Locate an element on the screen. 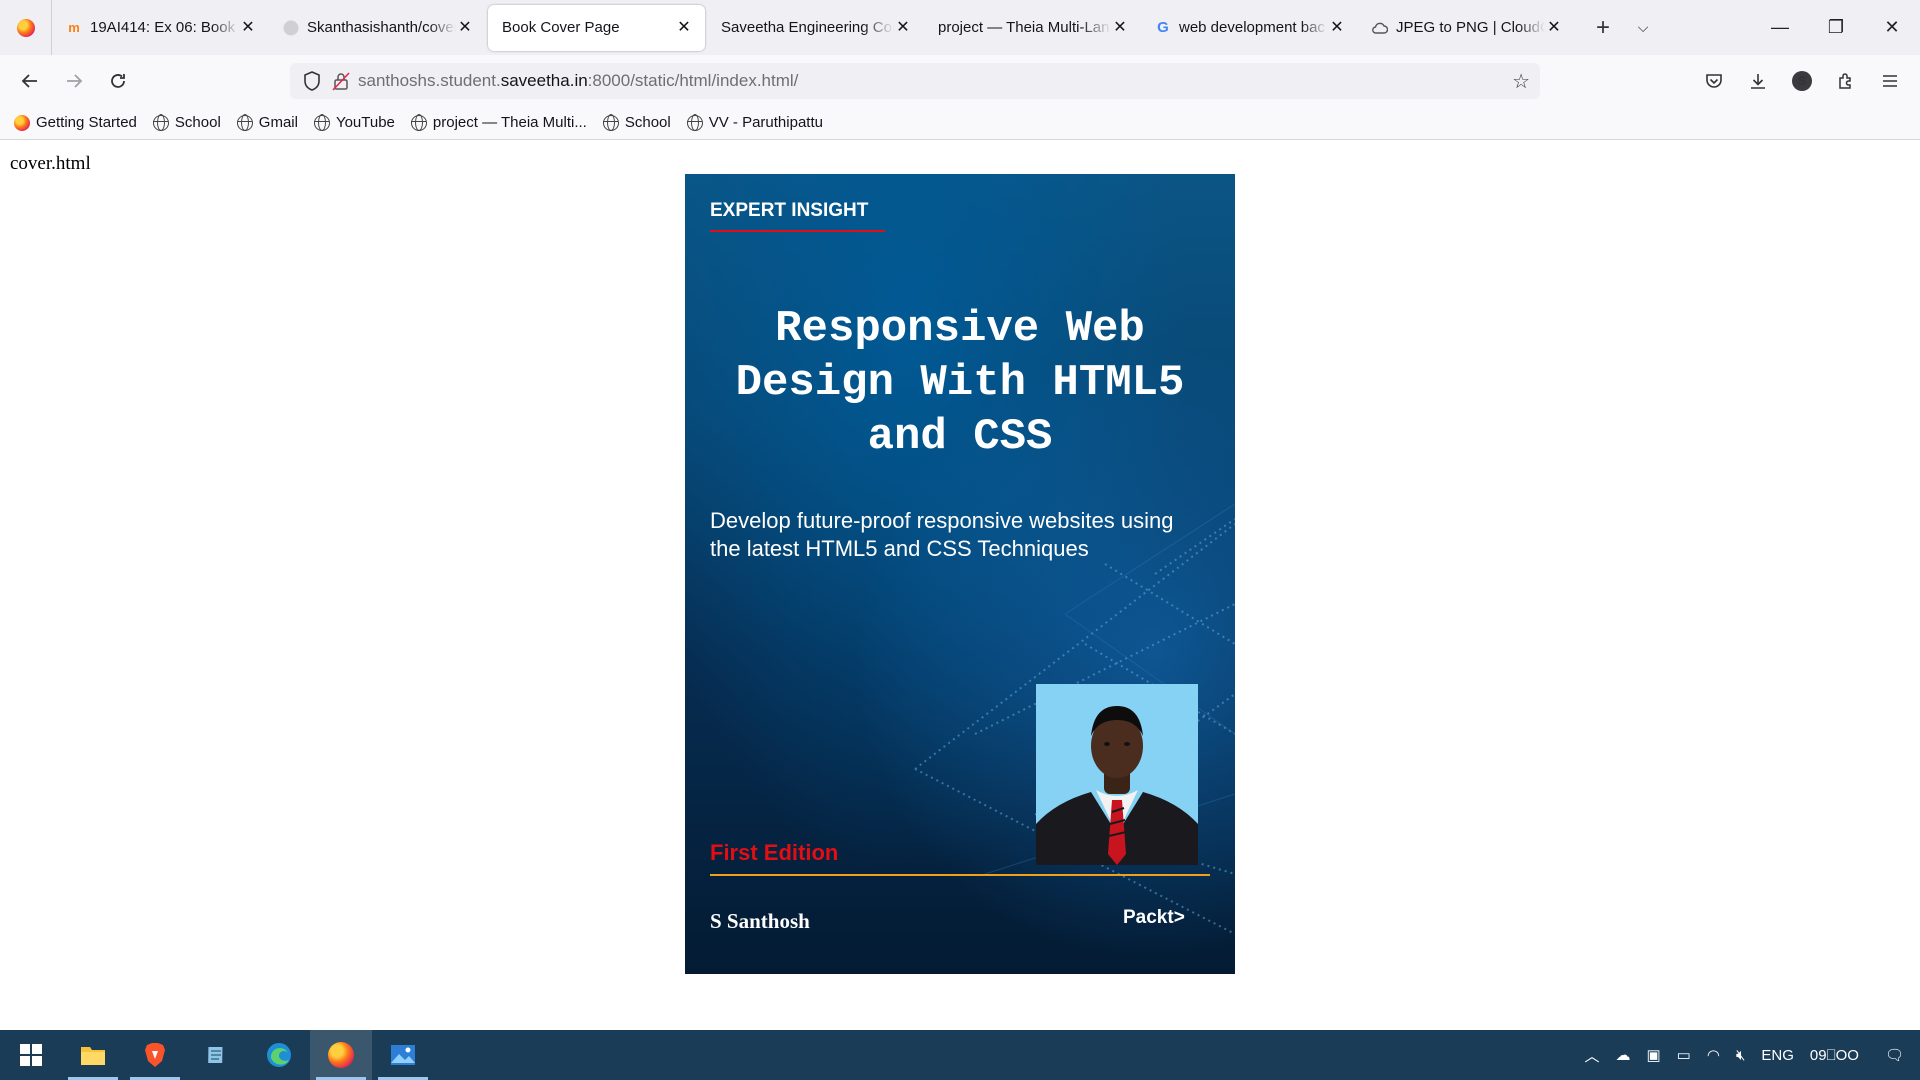 Image resolution: width=1920 pixels, height=1080 pixels. bookmark-school-2: School is located at coordinates (636, 122).